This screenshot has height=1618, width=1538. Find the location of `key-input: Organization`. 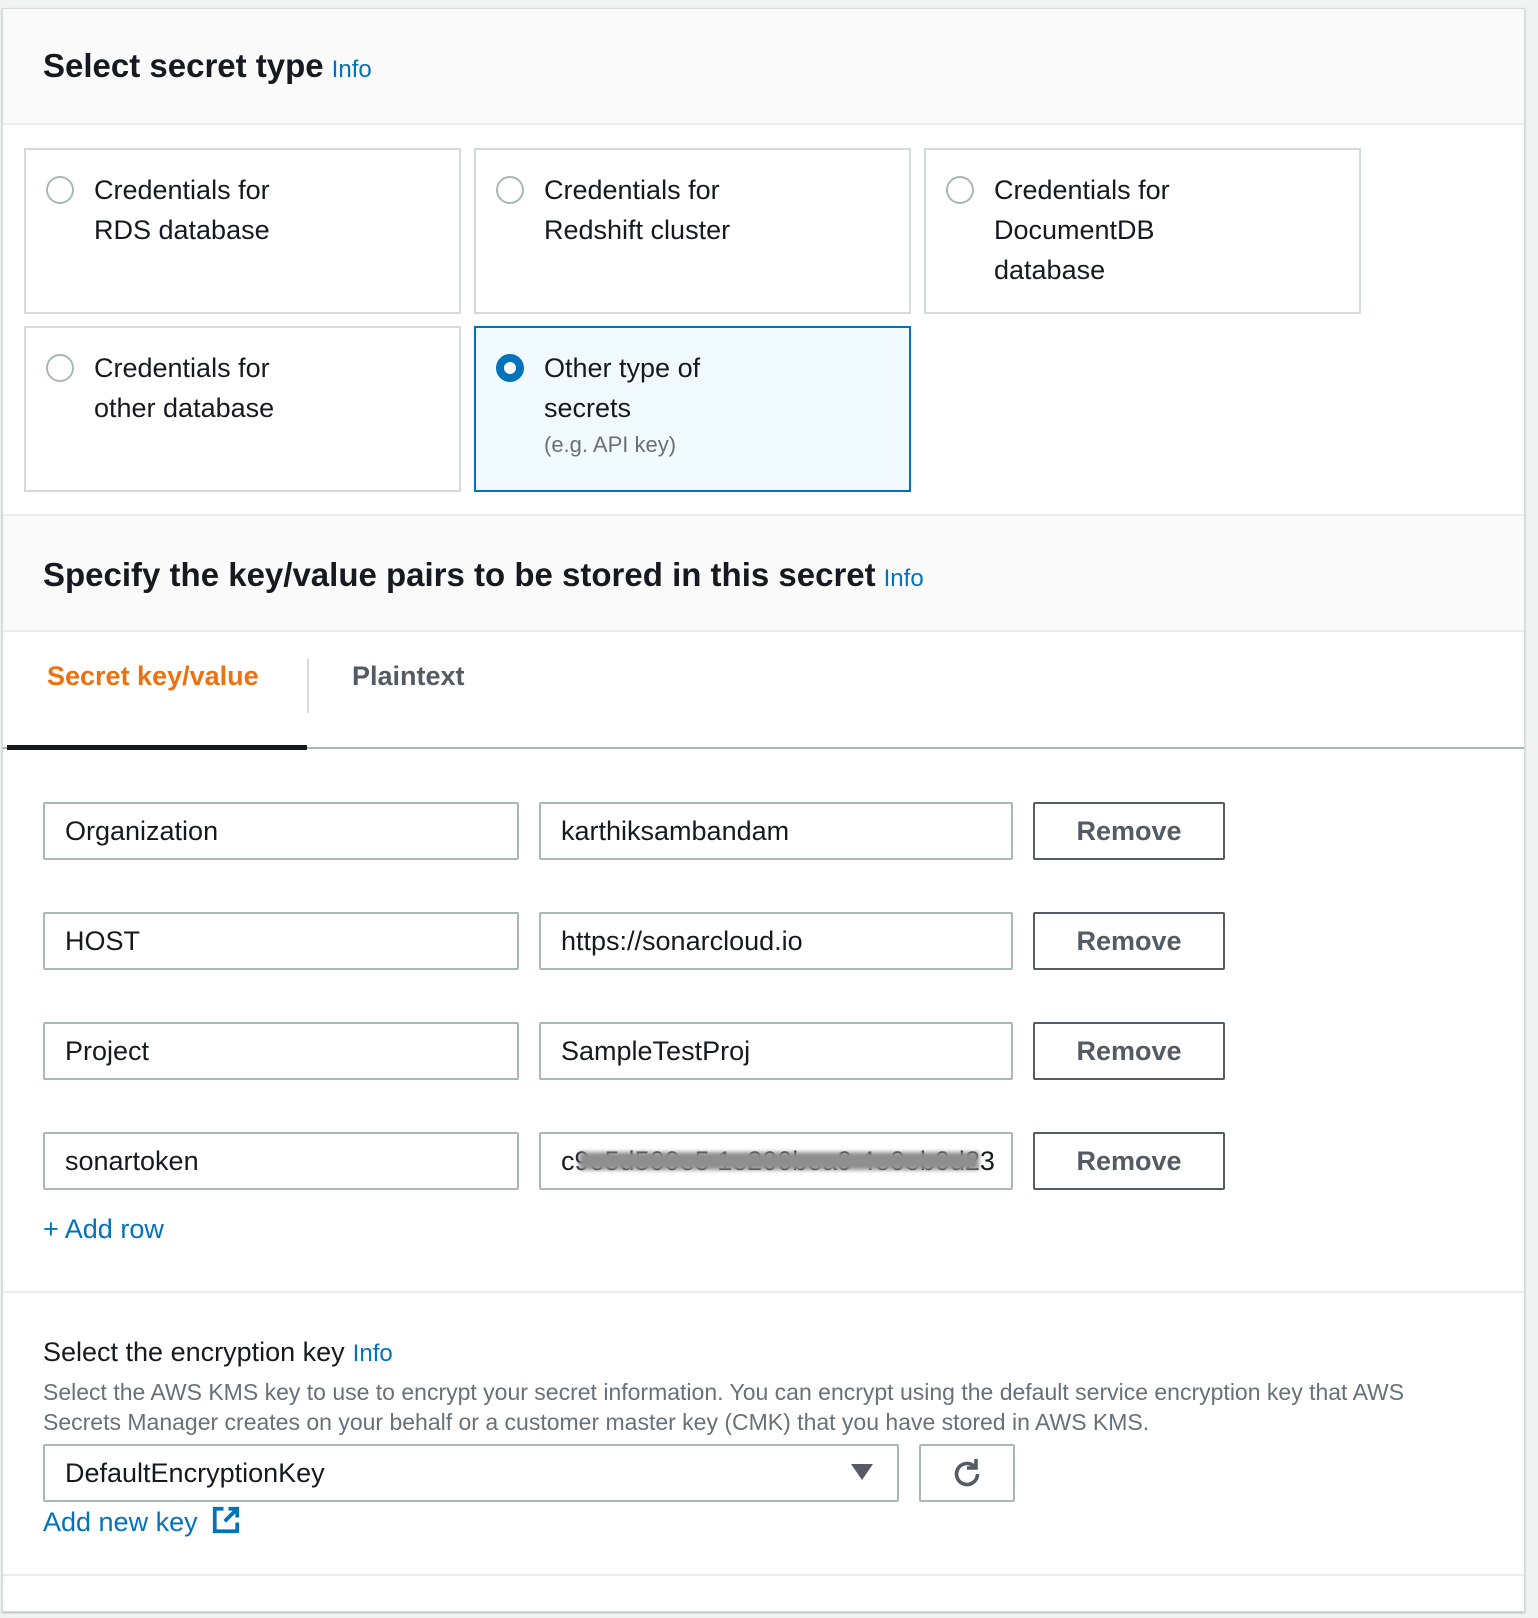

key-input: Organization is located at coordinates (281, 831).